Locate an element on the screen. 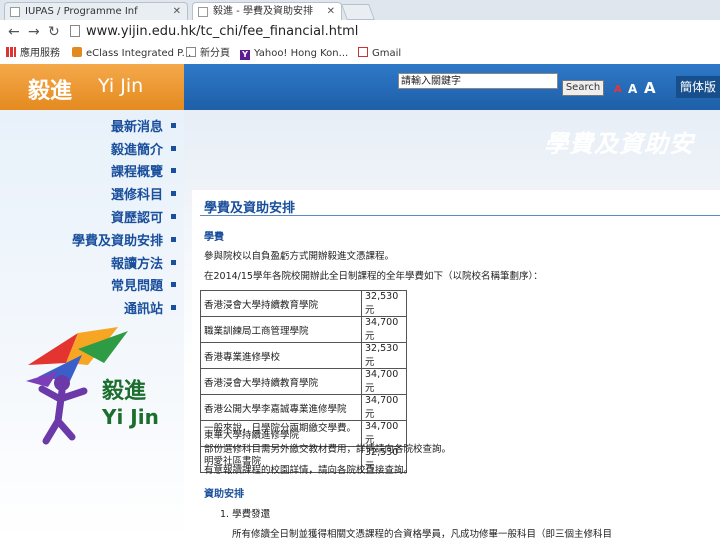  bookmark-new-tab: 新分頁 is located at coordinates (208, 54).